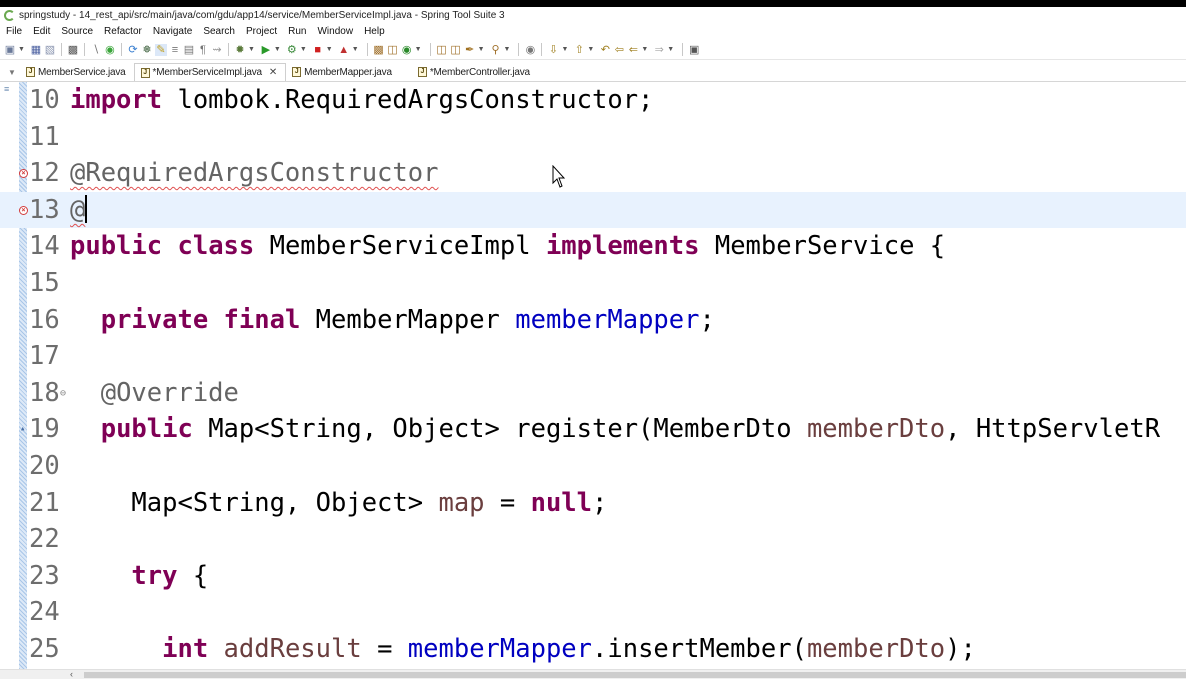 Image resolution: width=1186 pixels, height=679 pixels. I want to click on override-marker-icon: ▴, so click(22, 429).